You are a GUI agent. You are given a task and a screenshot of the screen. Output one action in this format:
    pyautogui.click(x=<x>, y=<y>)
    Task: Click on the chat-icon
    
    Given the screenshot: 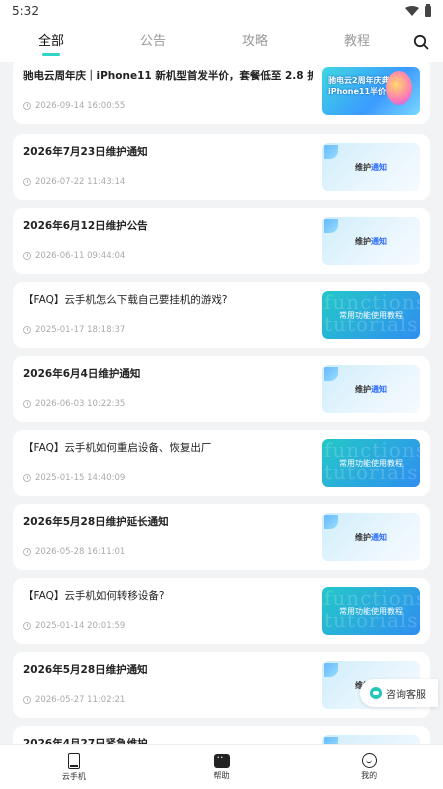 What is the action you would take?
    pyautogui.click(x=376, y=693)
    